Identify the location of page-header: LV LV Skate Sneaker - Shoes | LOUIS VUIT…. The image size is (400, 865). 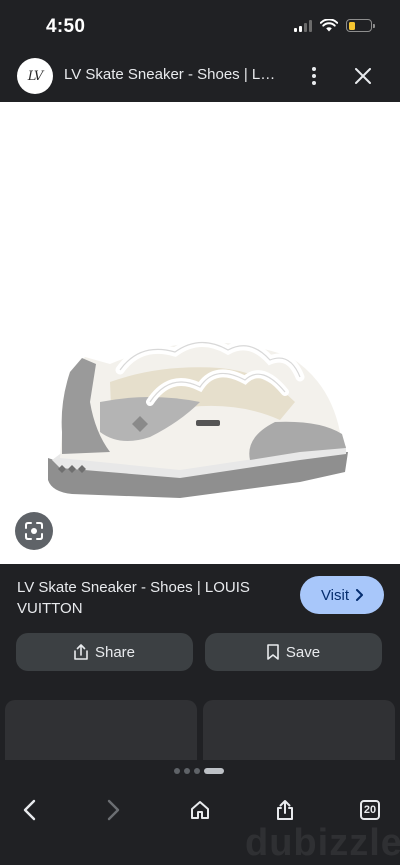
(200, 76).